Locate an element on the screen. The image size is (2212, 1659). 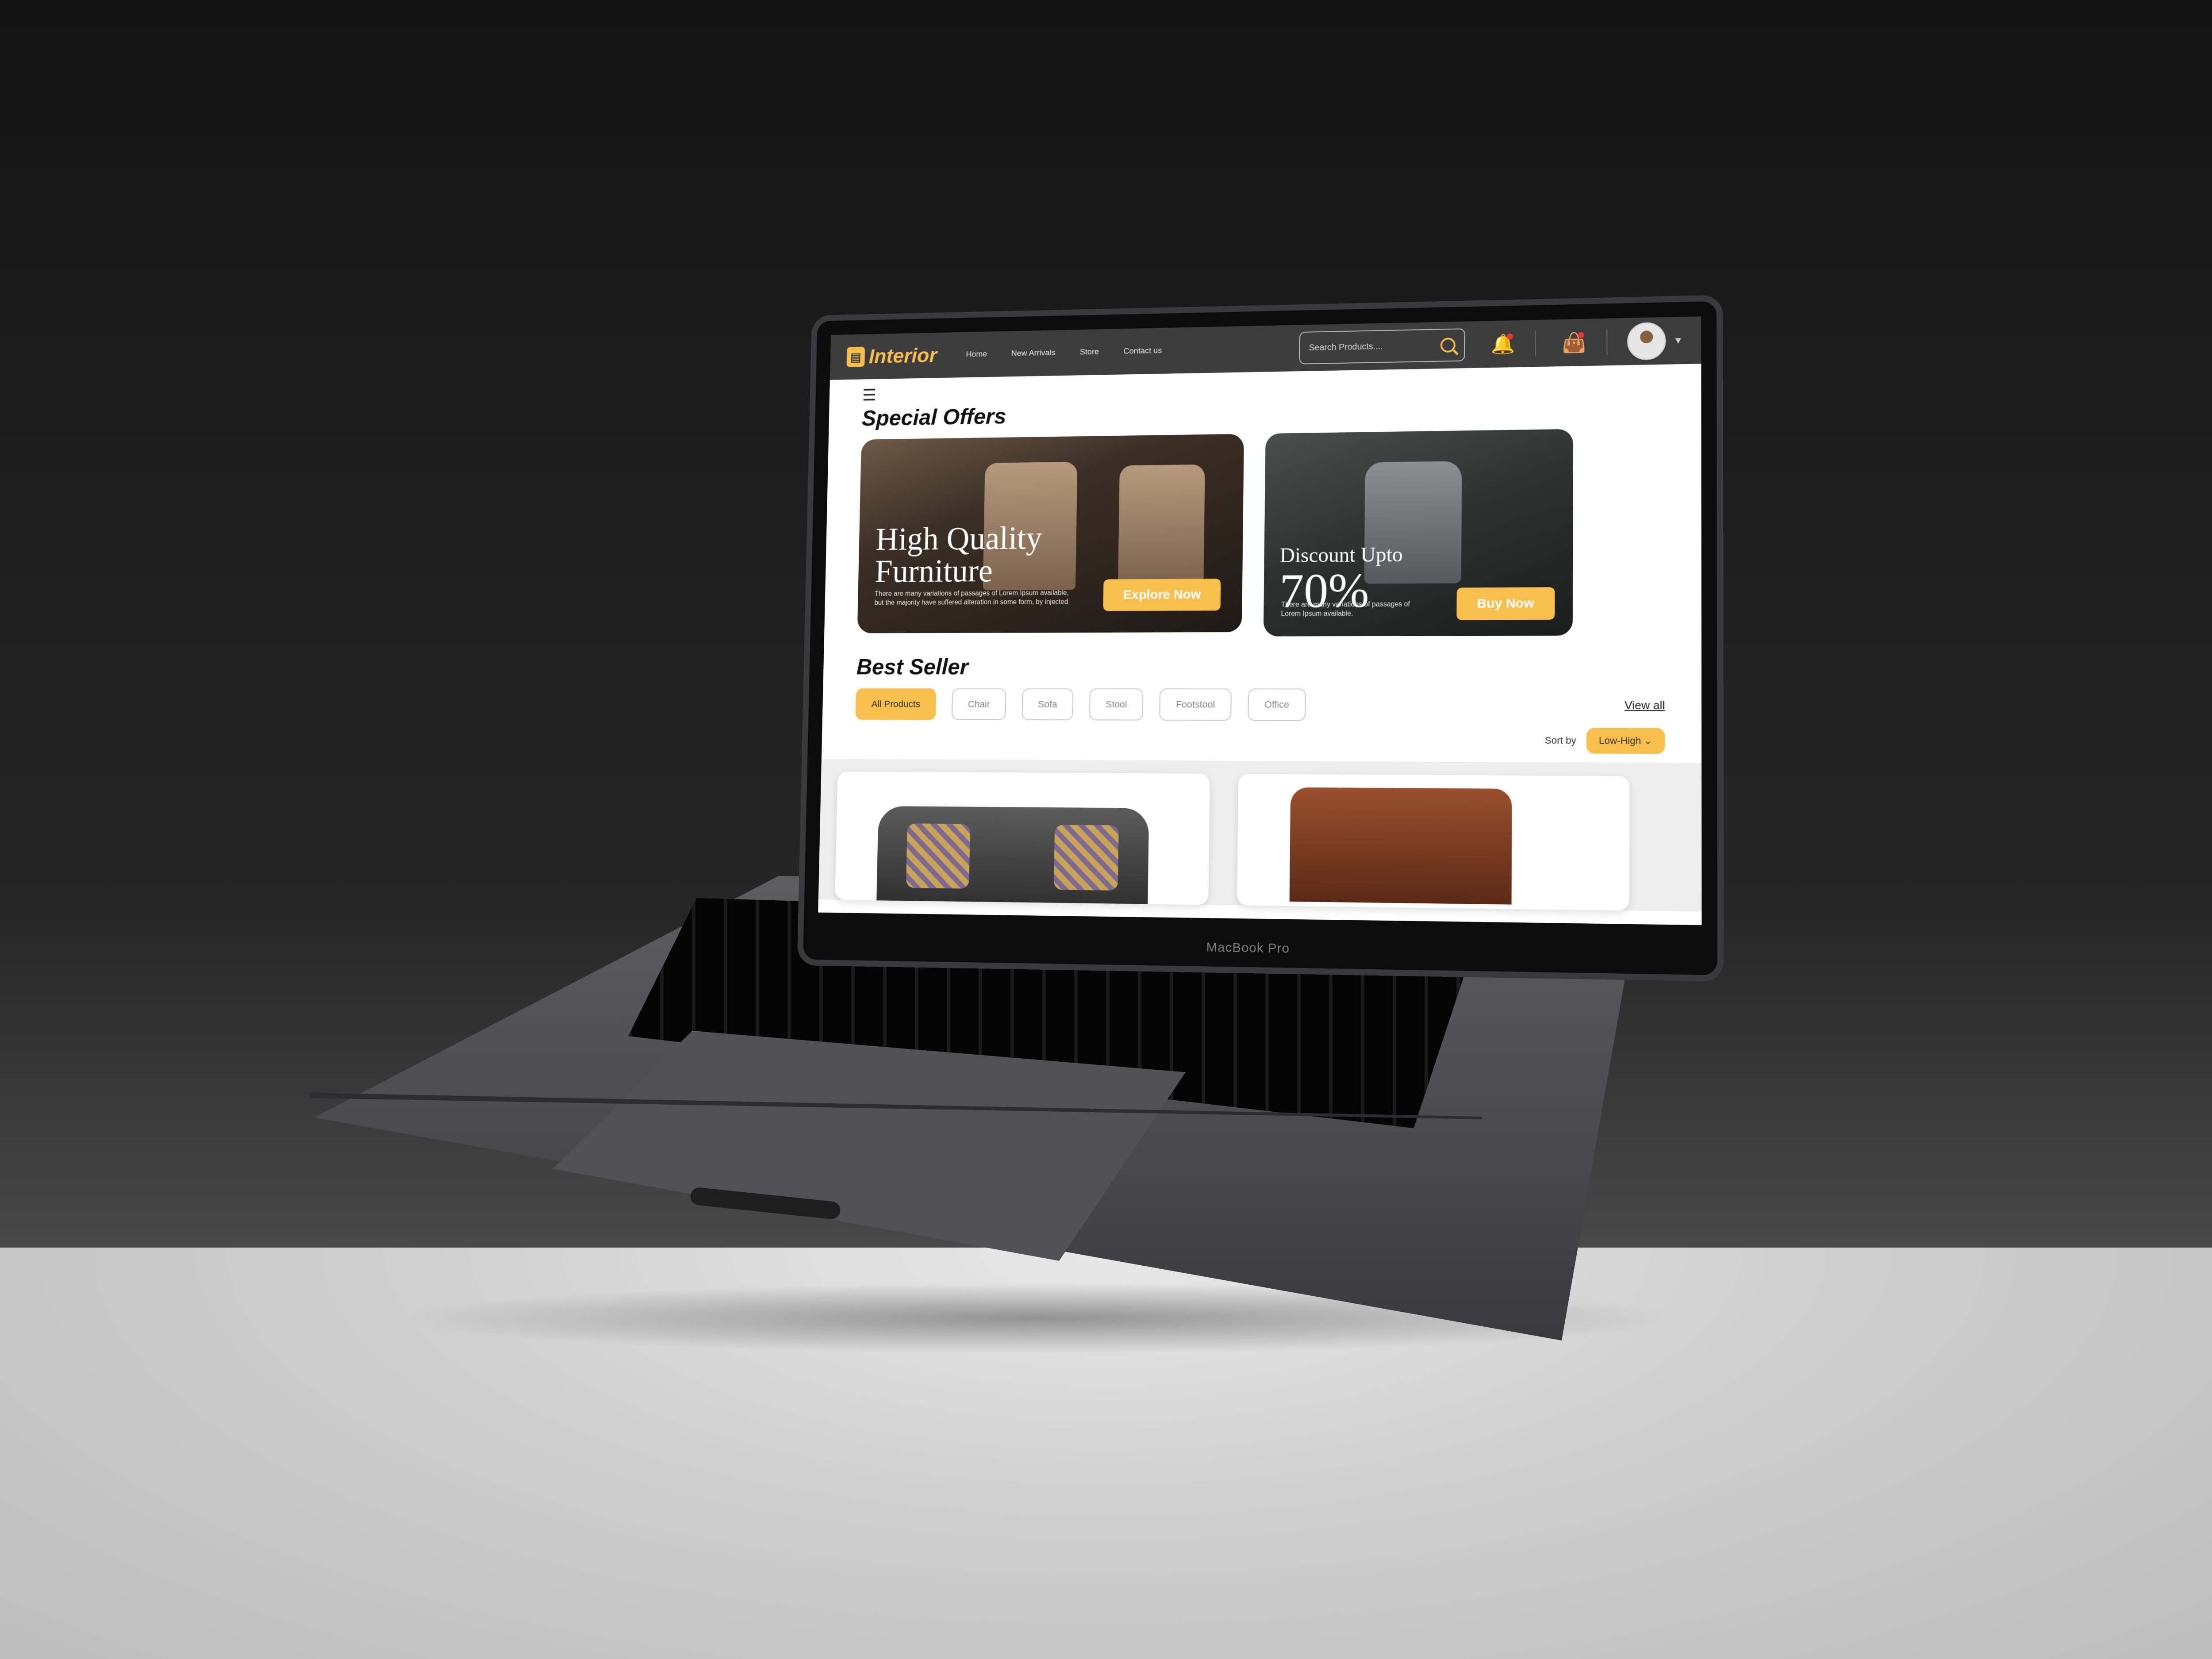
sort-row: Sort by Low-High ⌄ is located at coordinates (1260, 740).